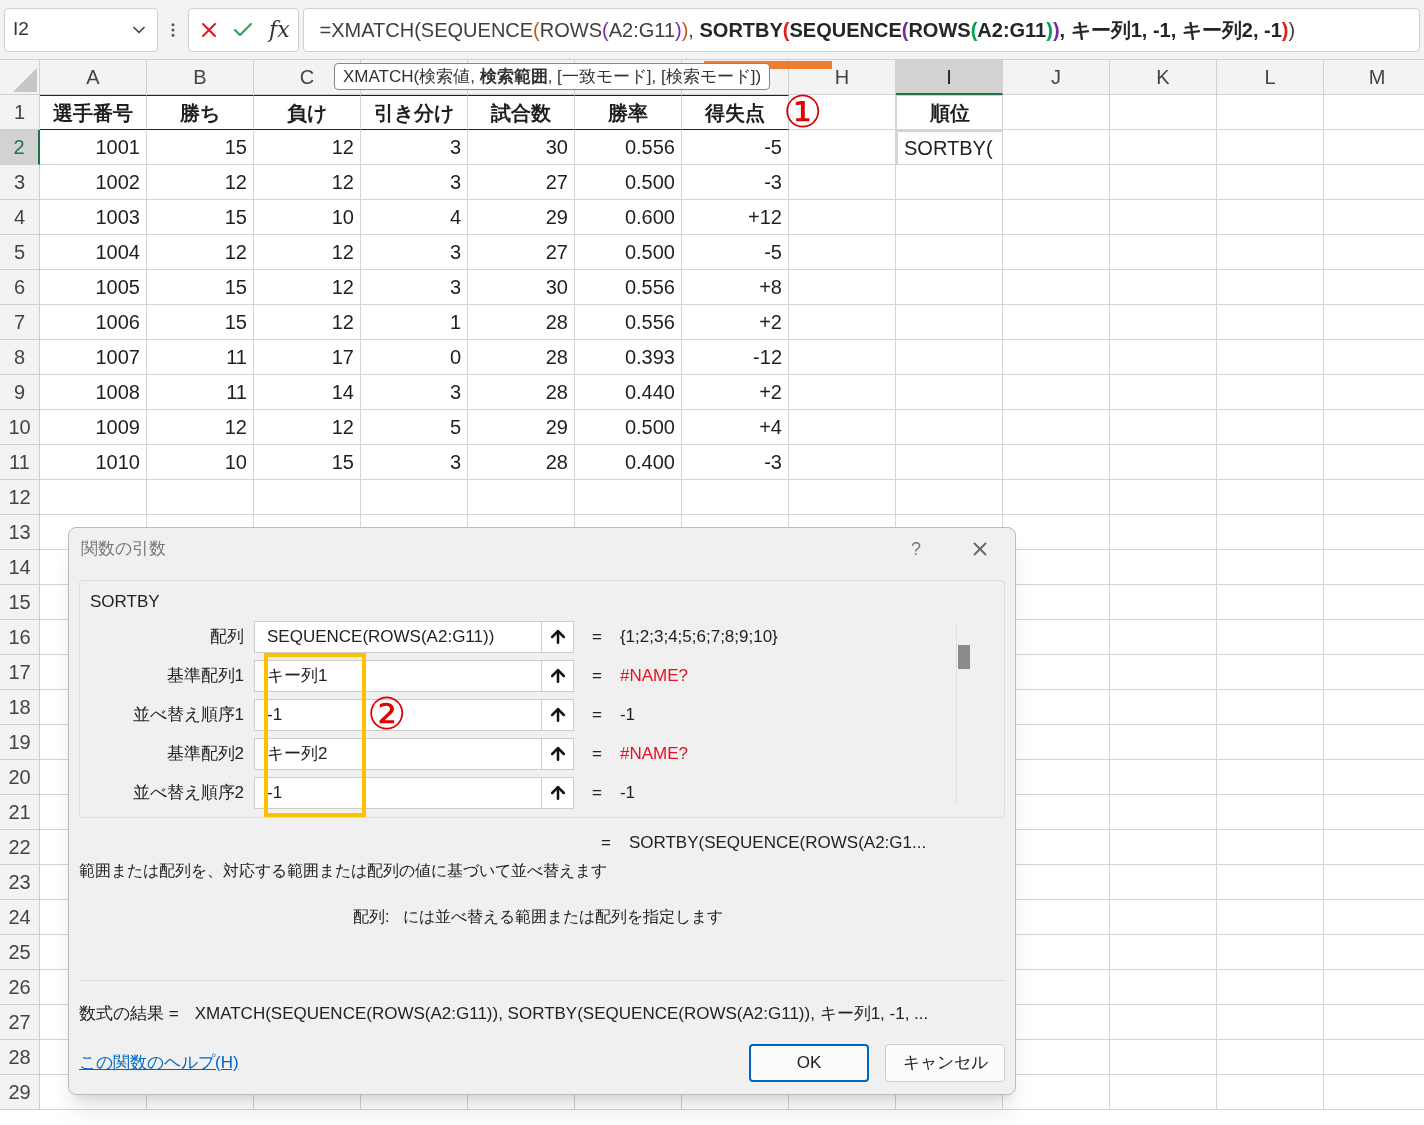 This screenshot has height=1125, width=1424. I want to click on row-header: 10, so click(20, 427).